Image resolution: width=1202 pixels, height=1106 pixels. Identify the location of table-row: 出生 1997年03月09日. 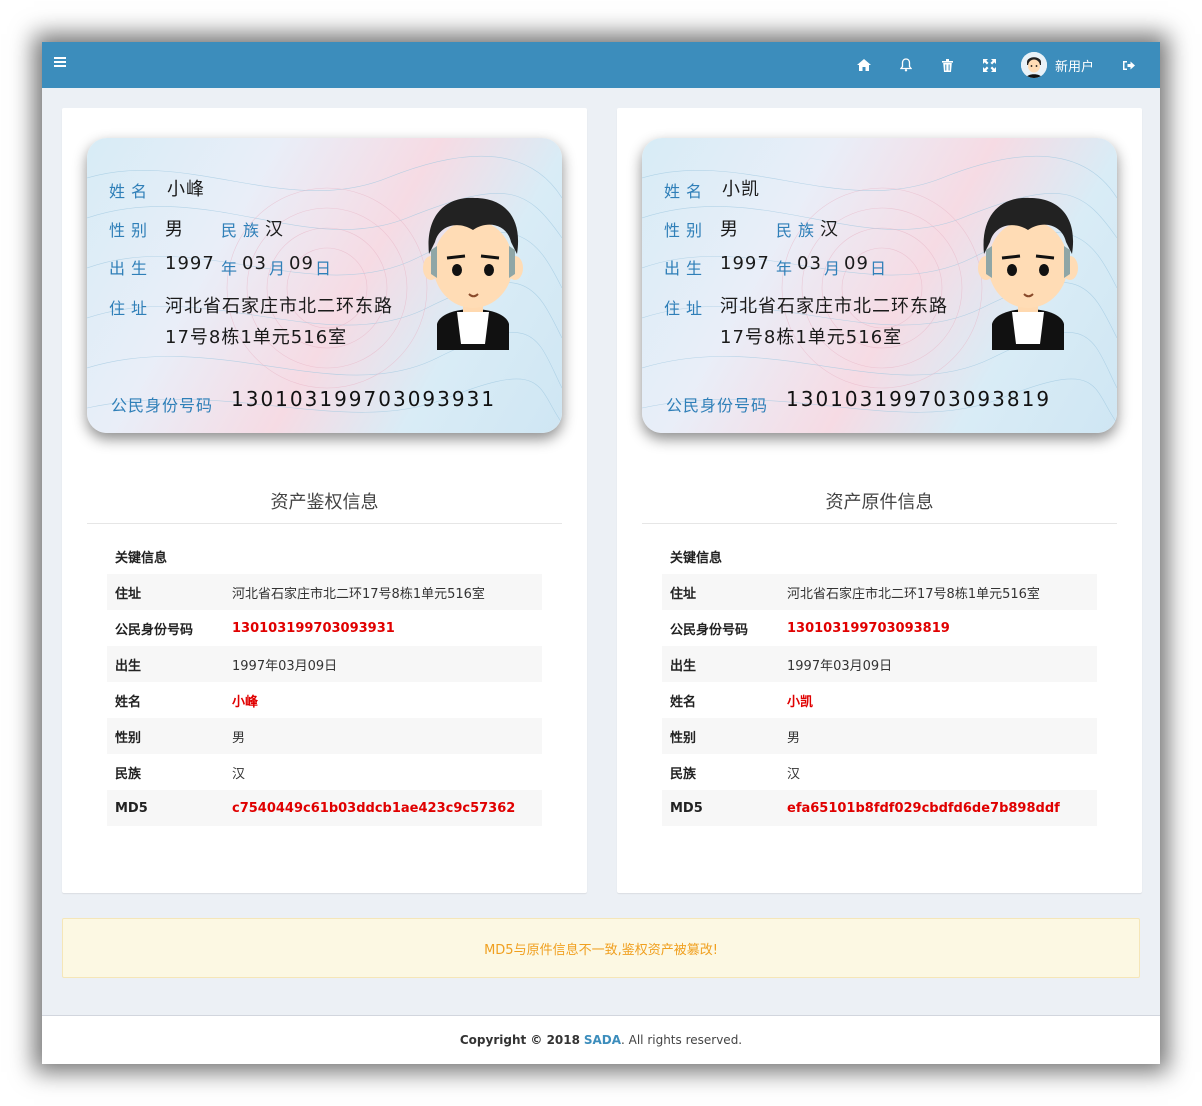
(324, 664).